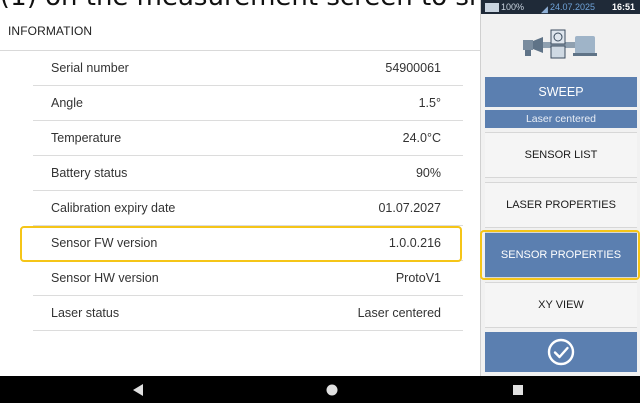 Image resolution: width=640 pixels, height=403 pixels. What do you see at coordinates (50, 31) in the screenshot?
I see `information-title: INFORMATION` at bounding box center [50, 31].